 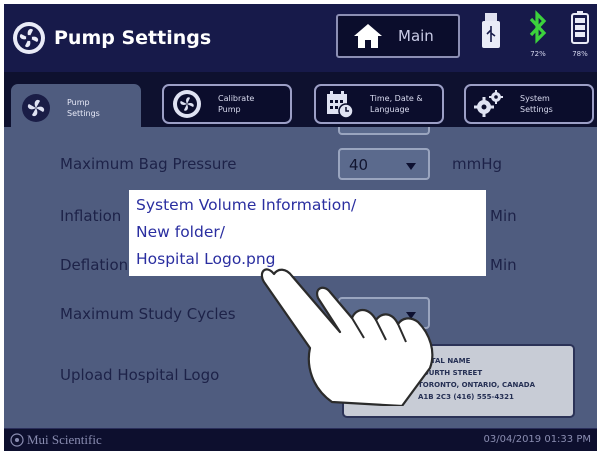 What do you see at coordinates (537, 439) in the screenshot?
I see `datetime-display: 03/04/2019 01:33 PM` at bounding box center [537, 439].